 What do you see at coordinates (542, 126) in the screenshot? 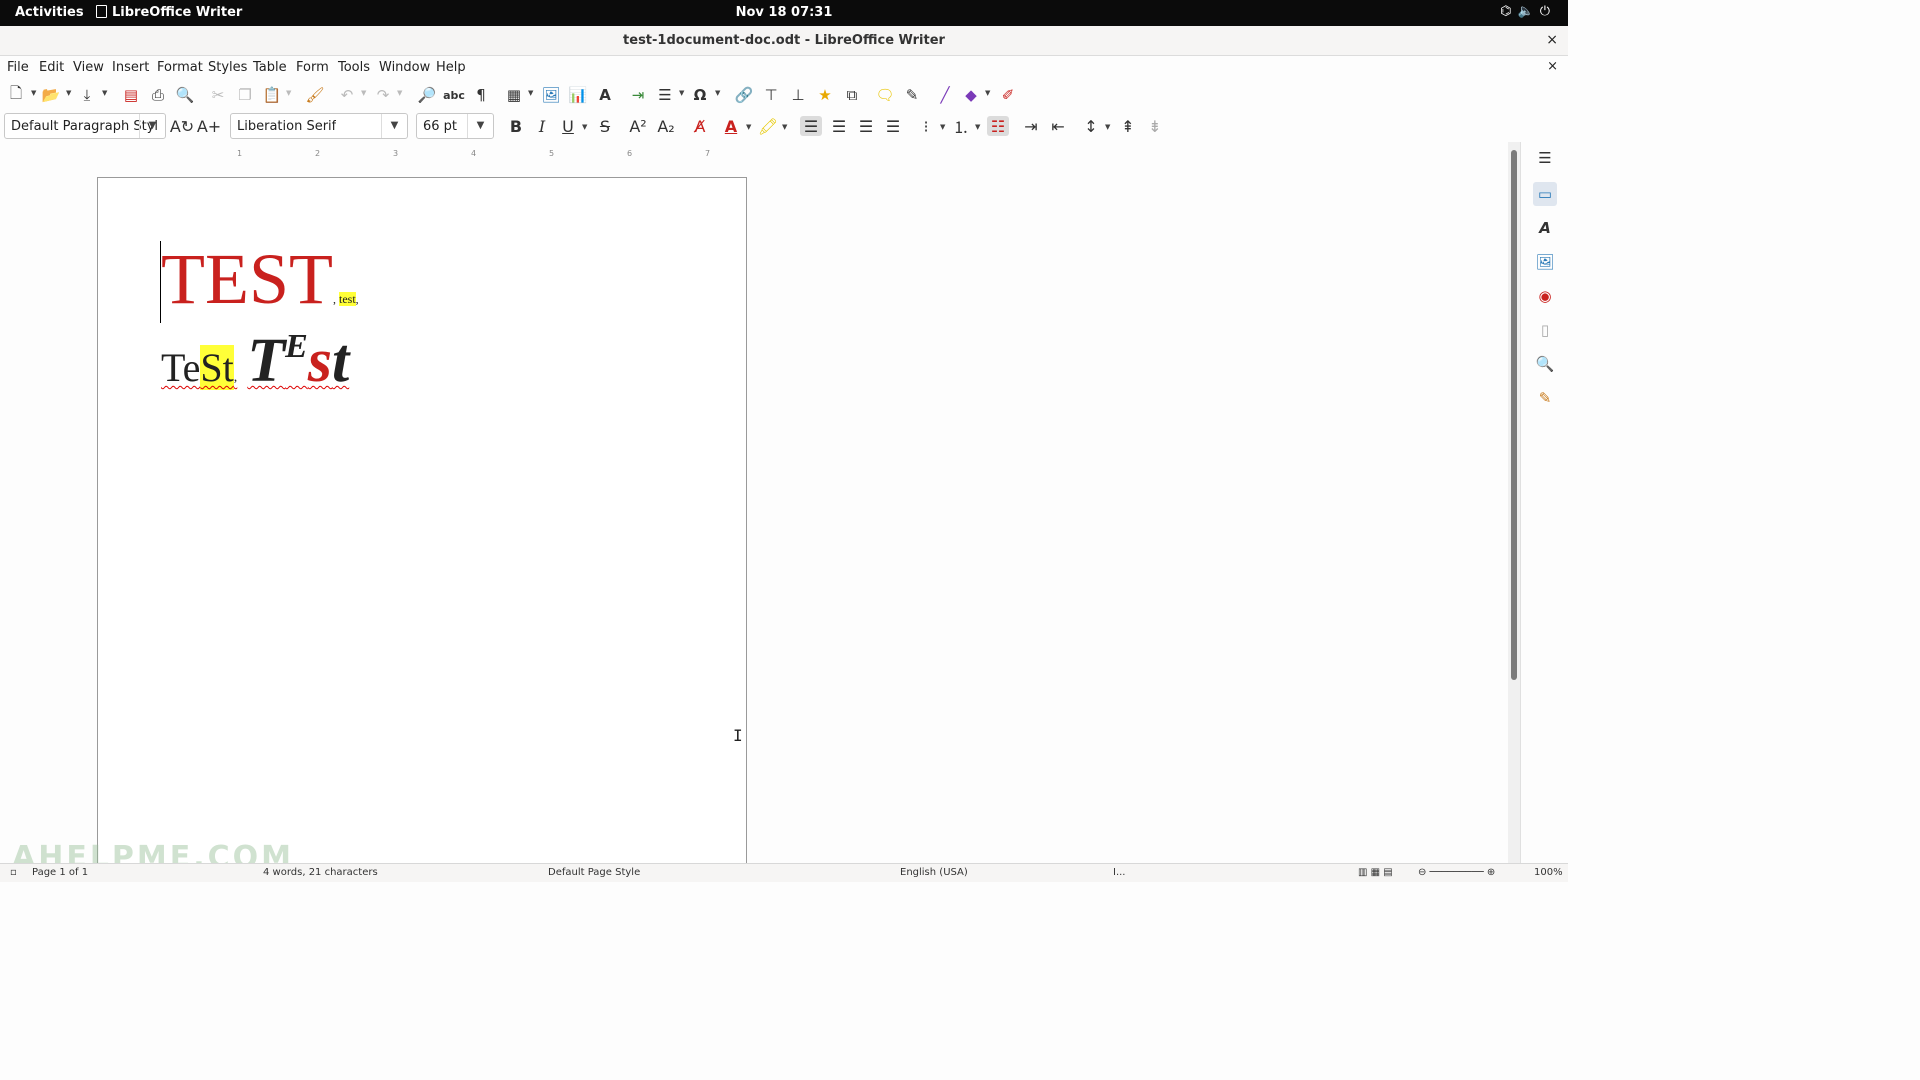
I see `italic-icon: I` at bounding box center [542, 126].